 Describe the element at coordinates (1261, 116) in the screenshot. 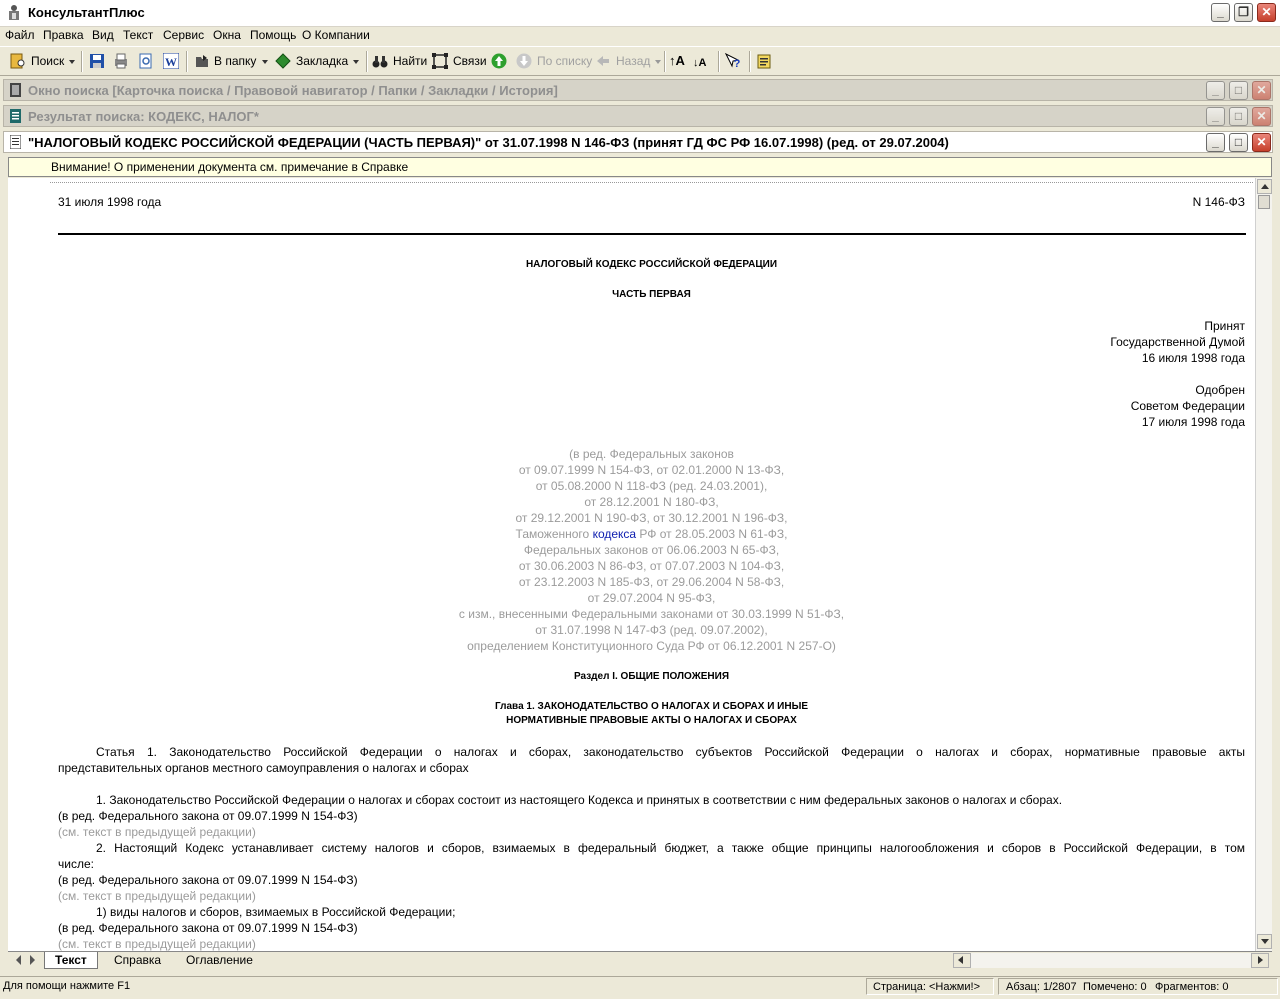

I see `search-result-close: ✕` at that location.